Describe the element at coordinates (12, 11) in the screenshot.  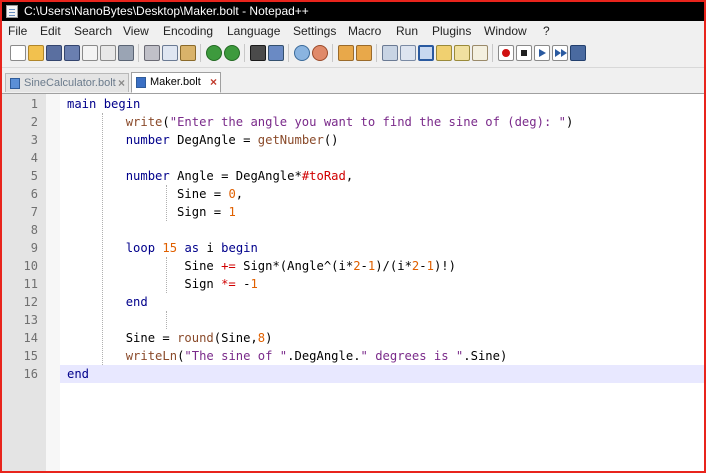
I see `notepad-app-icon` at that location.